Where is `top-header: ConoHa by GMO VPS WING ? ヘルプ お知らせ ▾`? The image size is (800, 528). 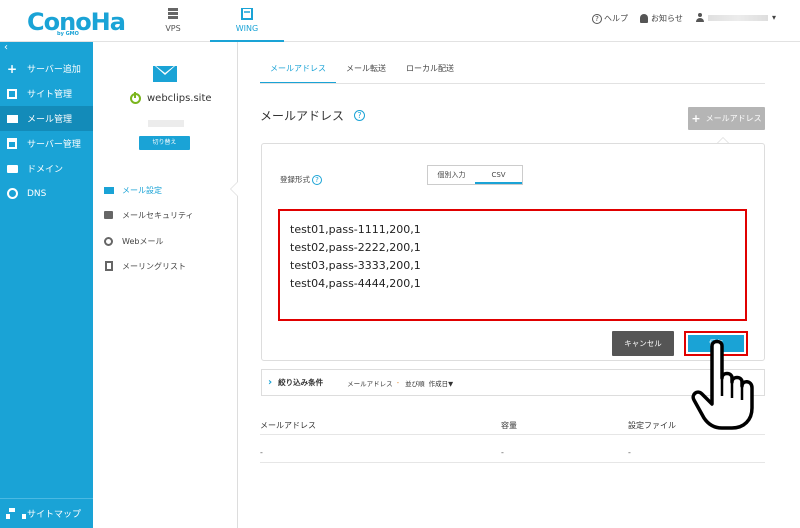 top-header: ConoHa by GMO VPS WING ? ヘルプ お知らせ ▾ is located at coordinates (400, 21).